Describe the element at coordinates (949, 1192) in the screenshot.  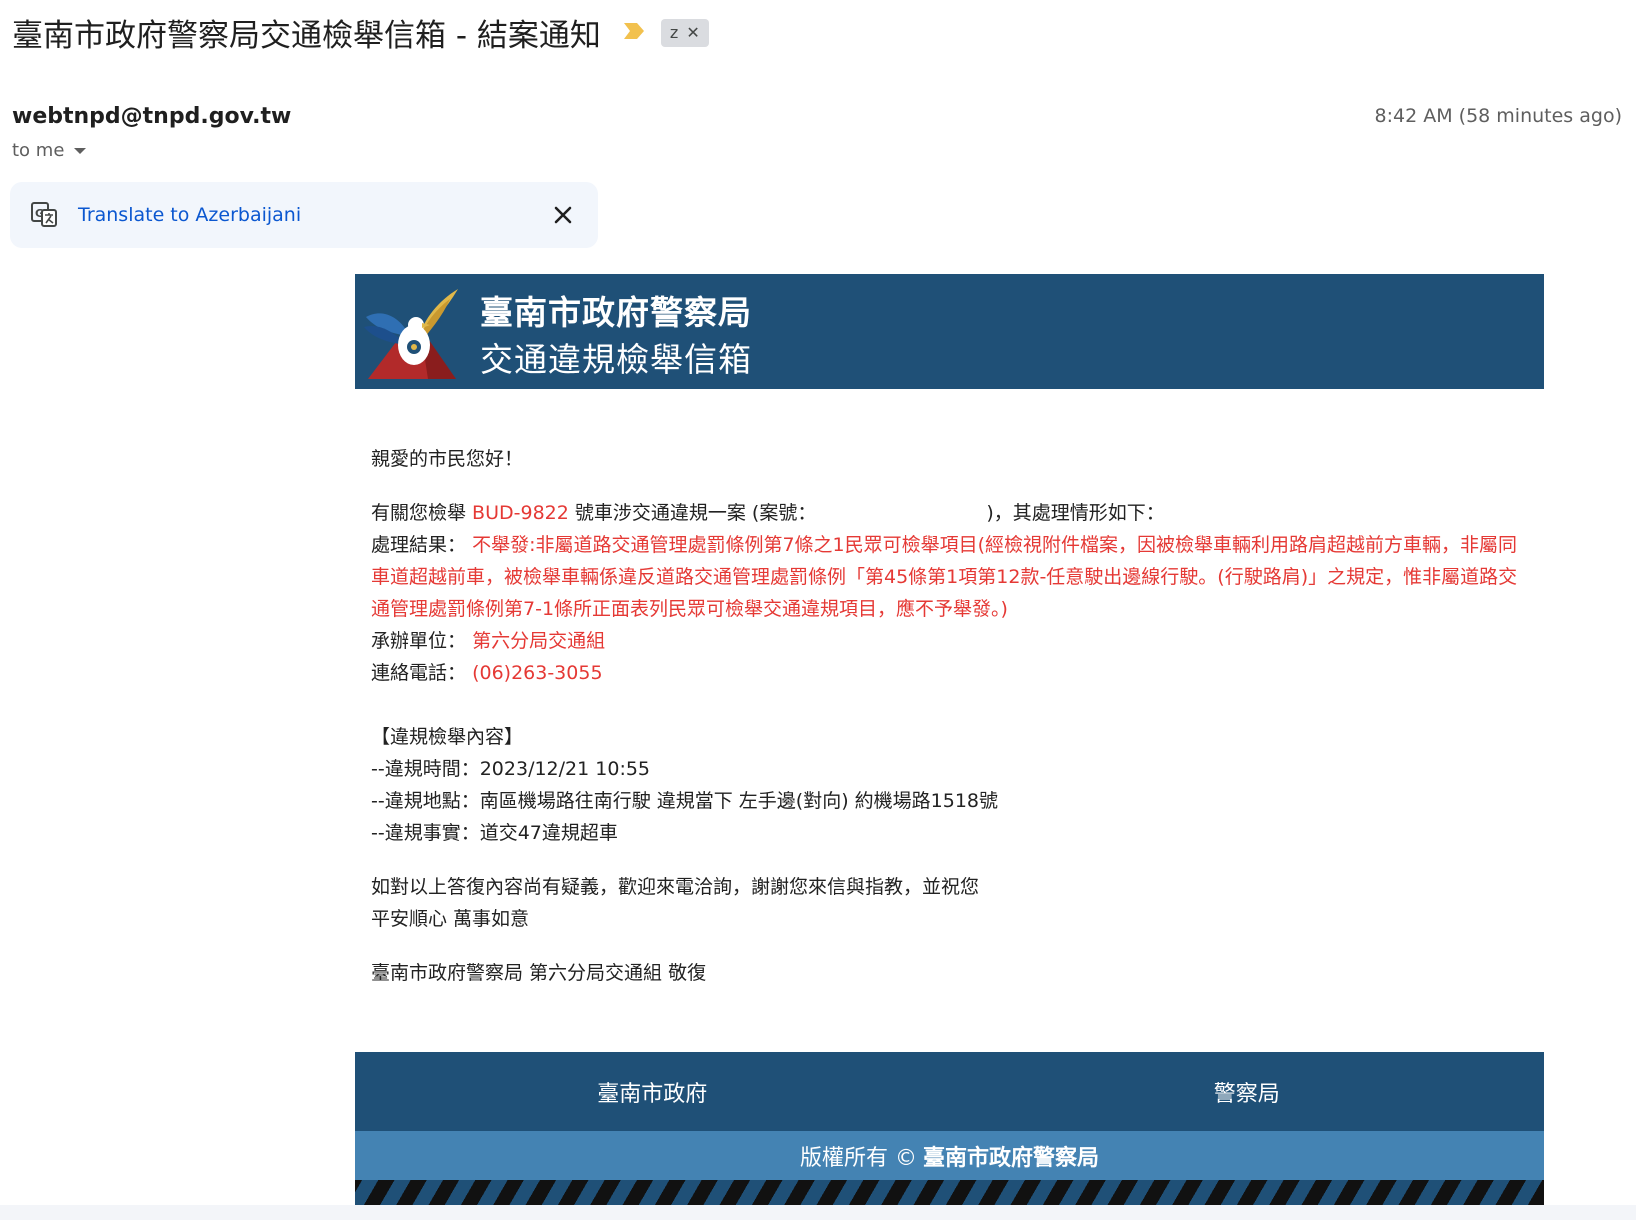
I see `decorative-stripes` at that location.